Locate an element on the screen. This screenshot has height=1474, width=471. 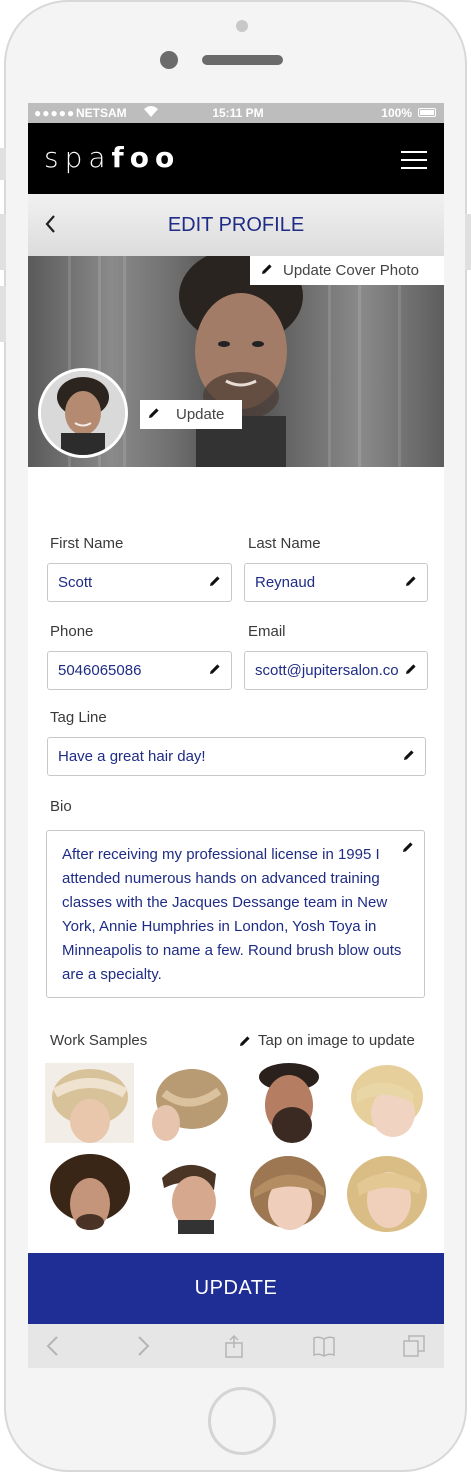
earpiece-speaker is located at coordinates (242, 60).